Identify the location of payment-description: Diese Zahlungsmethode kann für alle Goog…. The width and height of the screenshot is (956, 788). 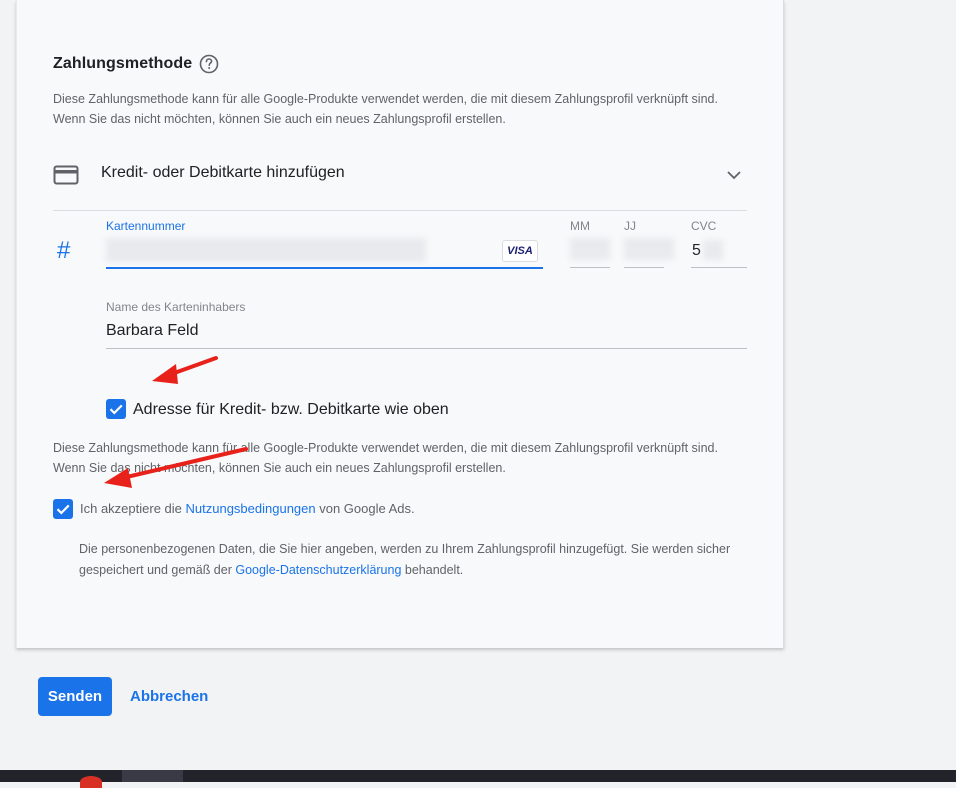
(385, 109).